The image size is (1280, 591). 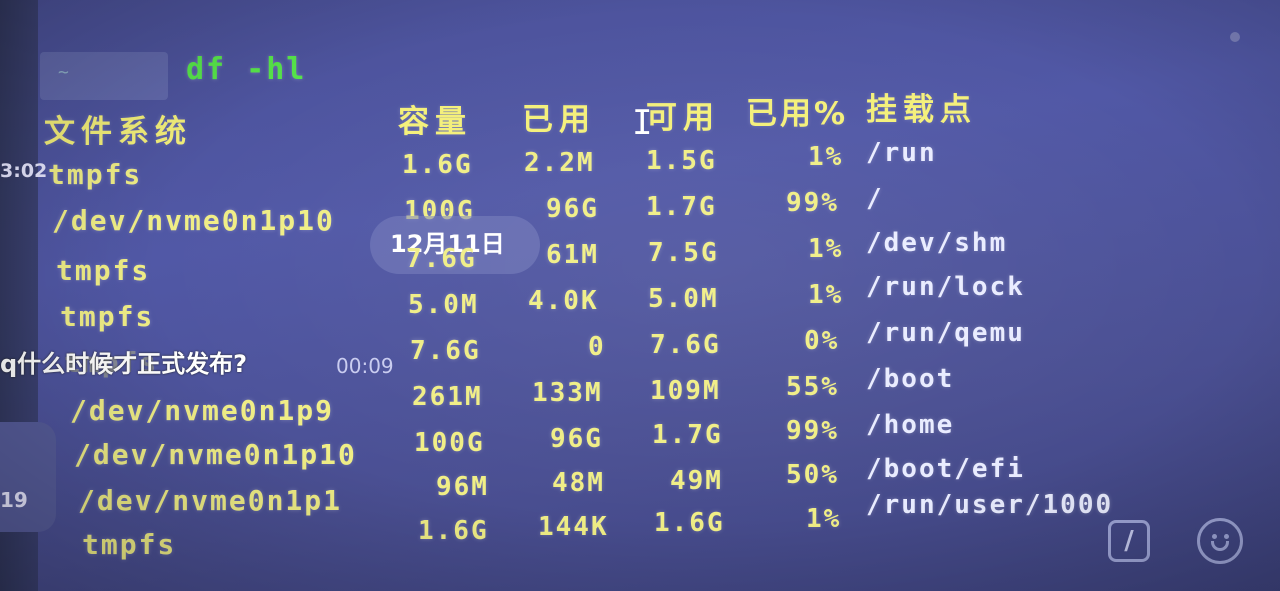 I want to click on row-3-size: 5.0M, so click(x=443, y=305).